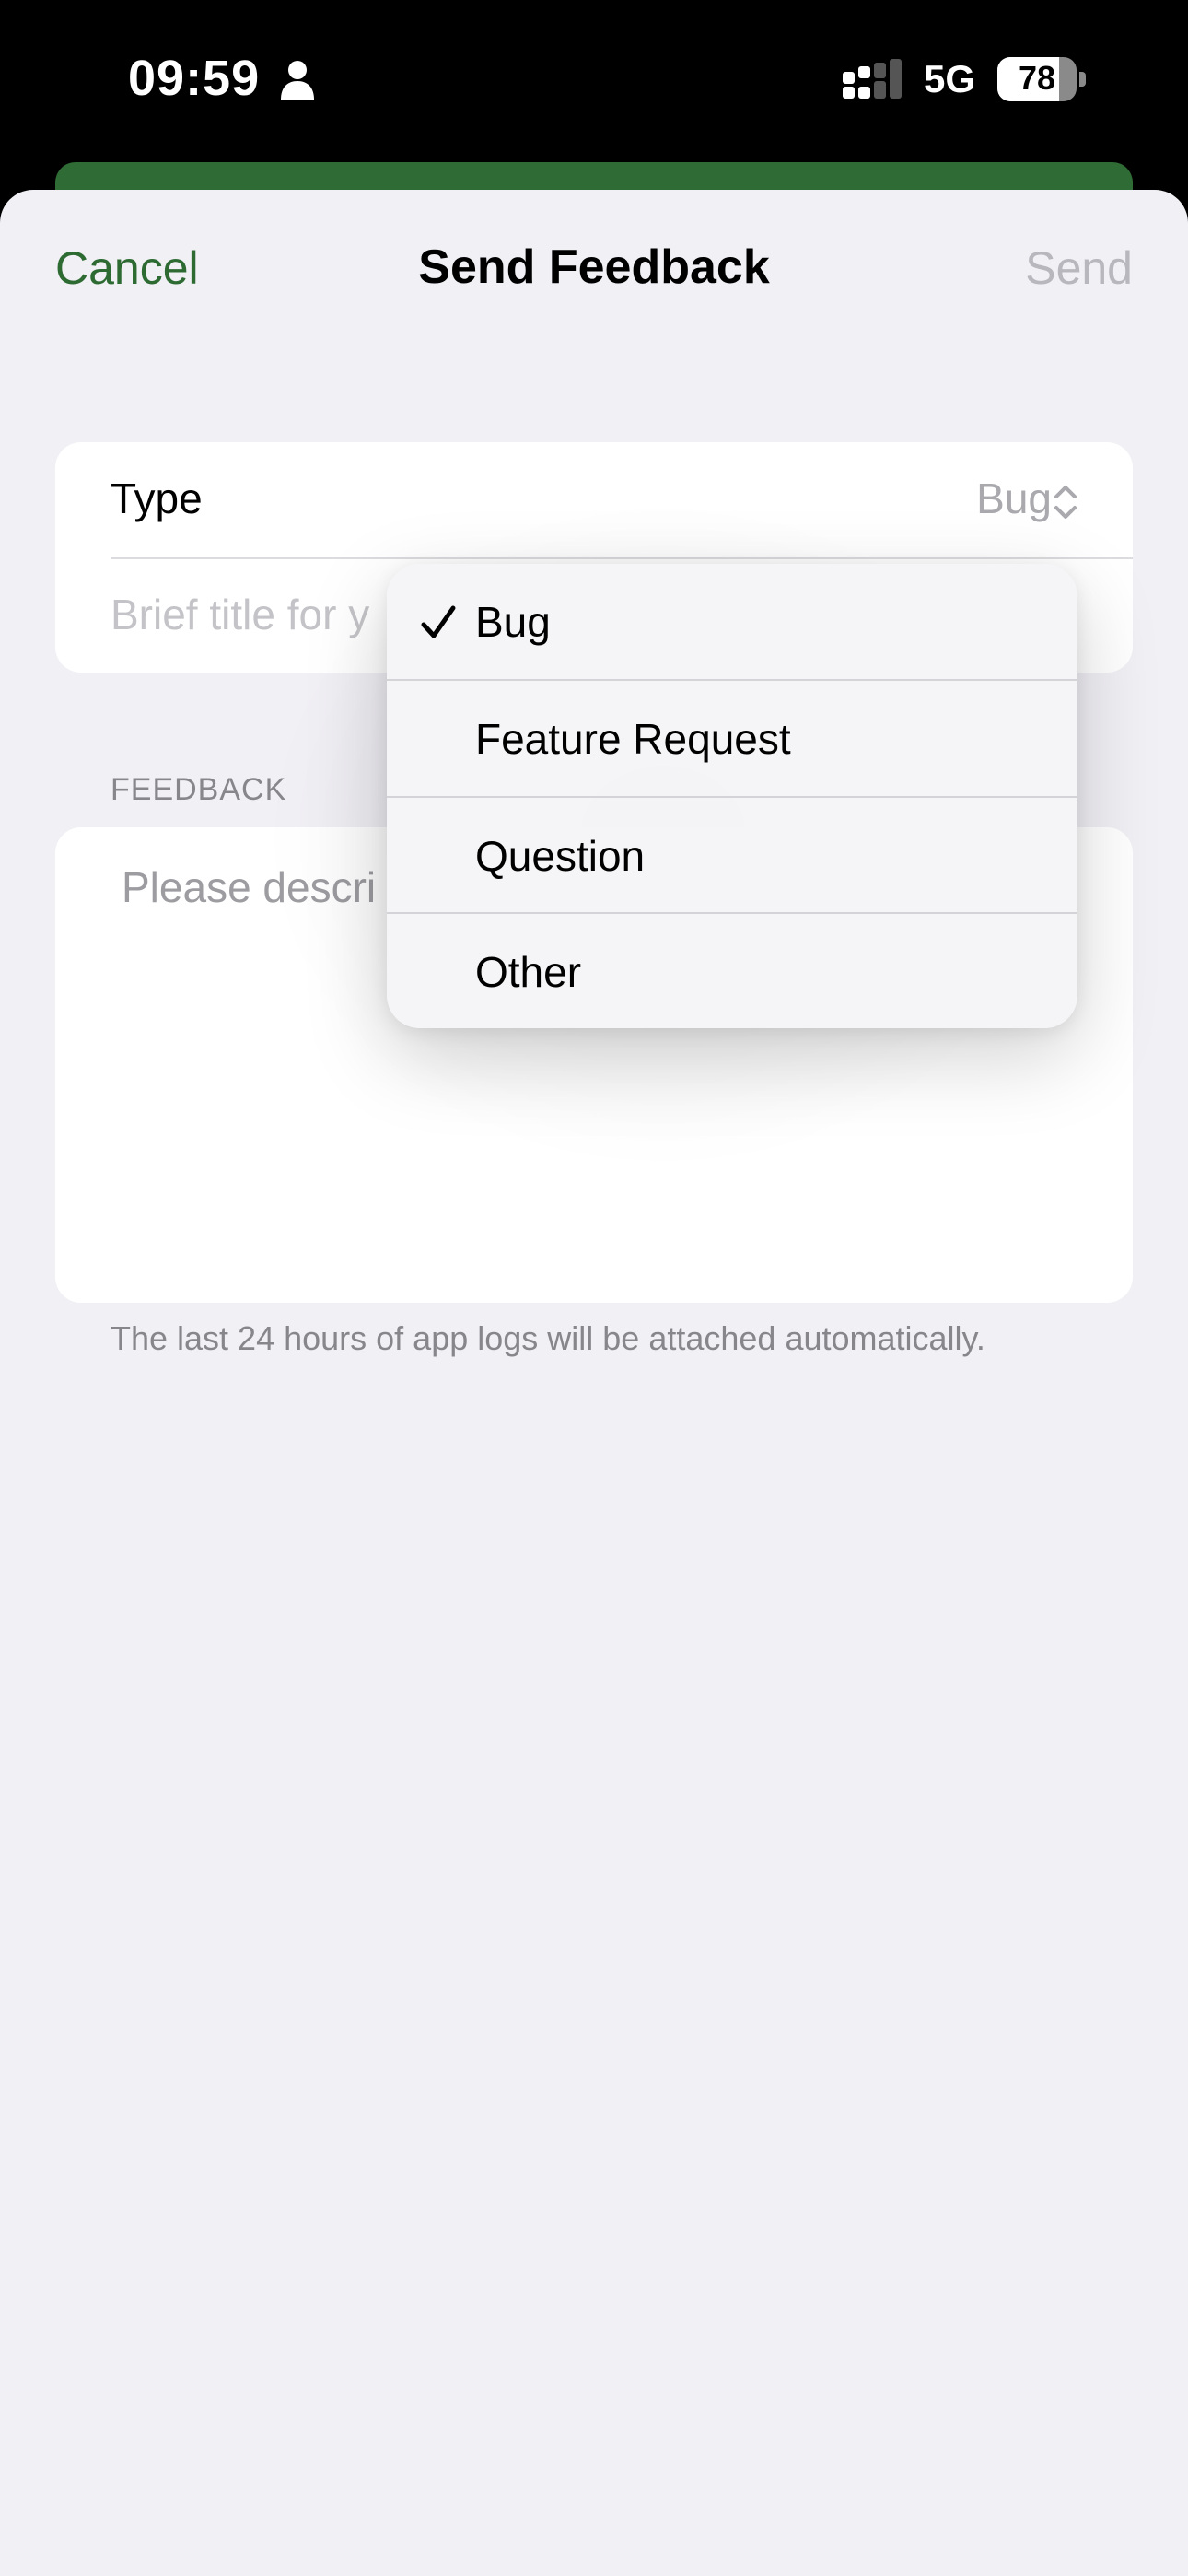  I want to click on menu-item-other: Other, so click(732, 971).